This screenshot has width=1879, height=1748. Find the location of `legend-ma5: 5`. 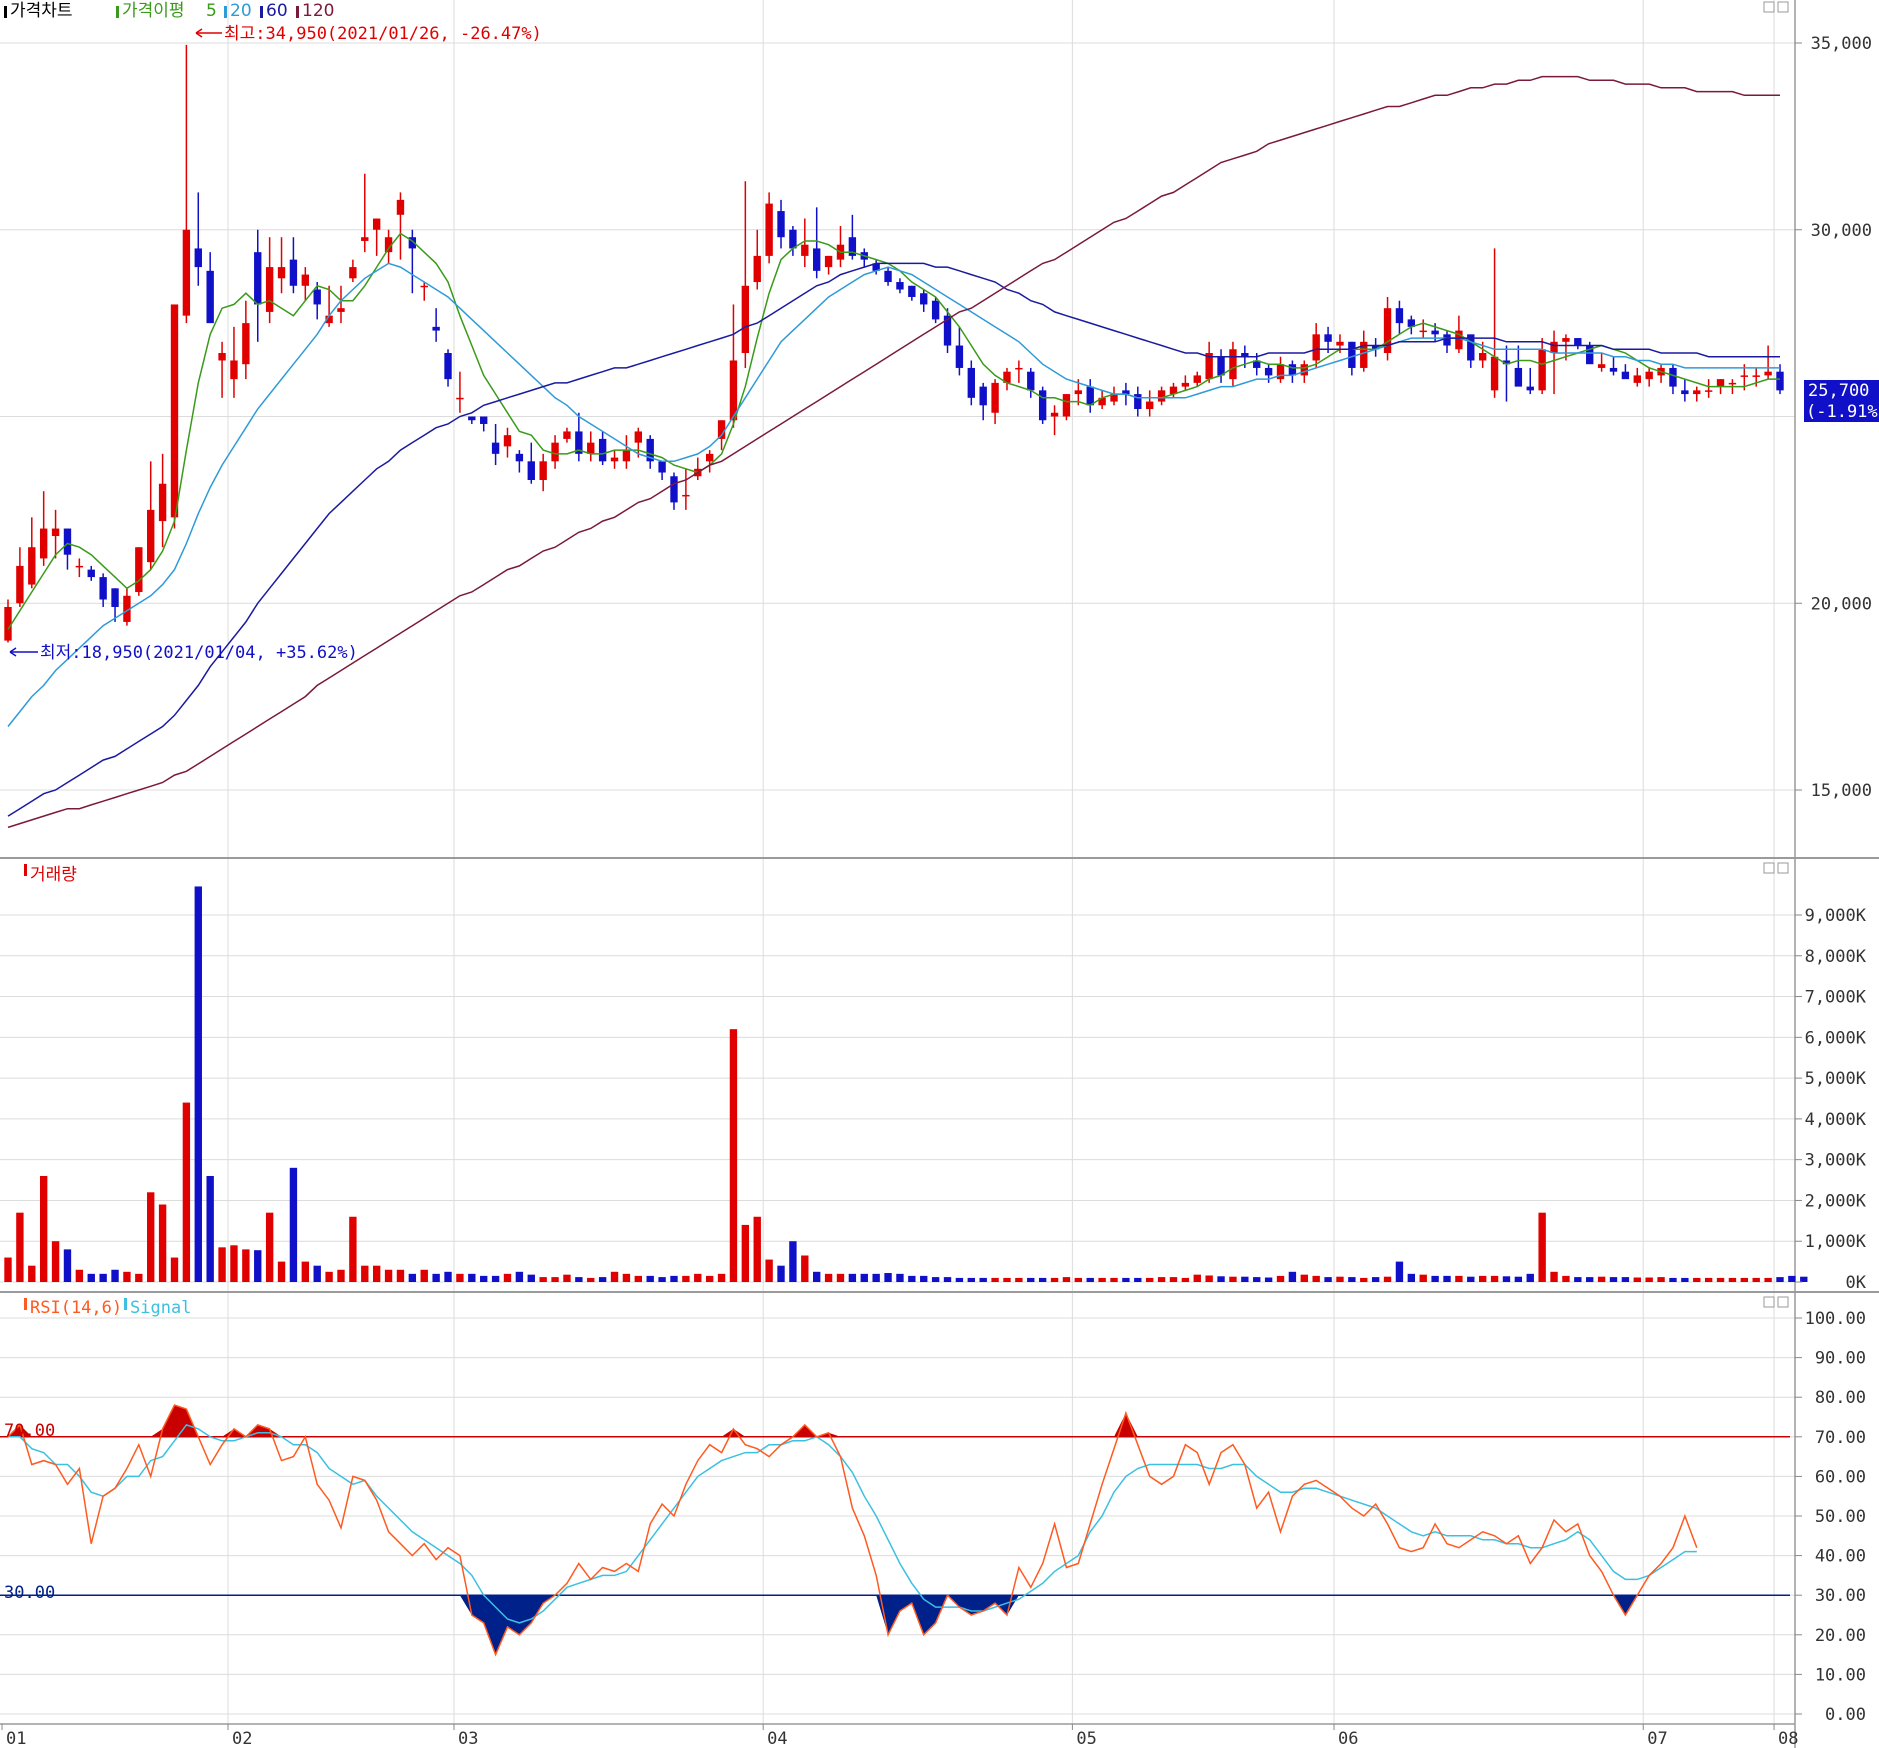

legend-ma5: 5 is located at coordinates (211, 11).